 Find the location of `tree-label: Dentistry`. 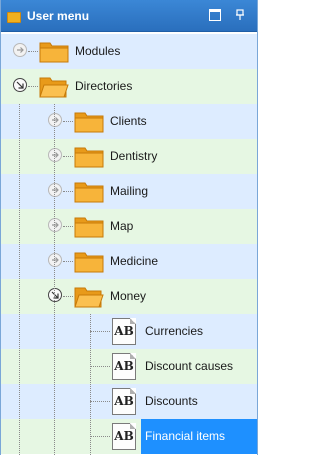

tree-label: Dentistry is located at coordinates (134, 156).